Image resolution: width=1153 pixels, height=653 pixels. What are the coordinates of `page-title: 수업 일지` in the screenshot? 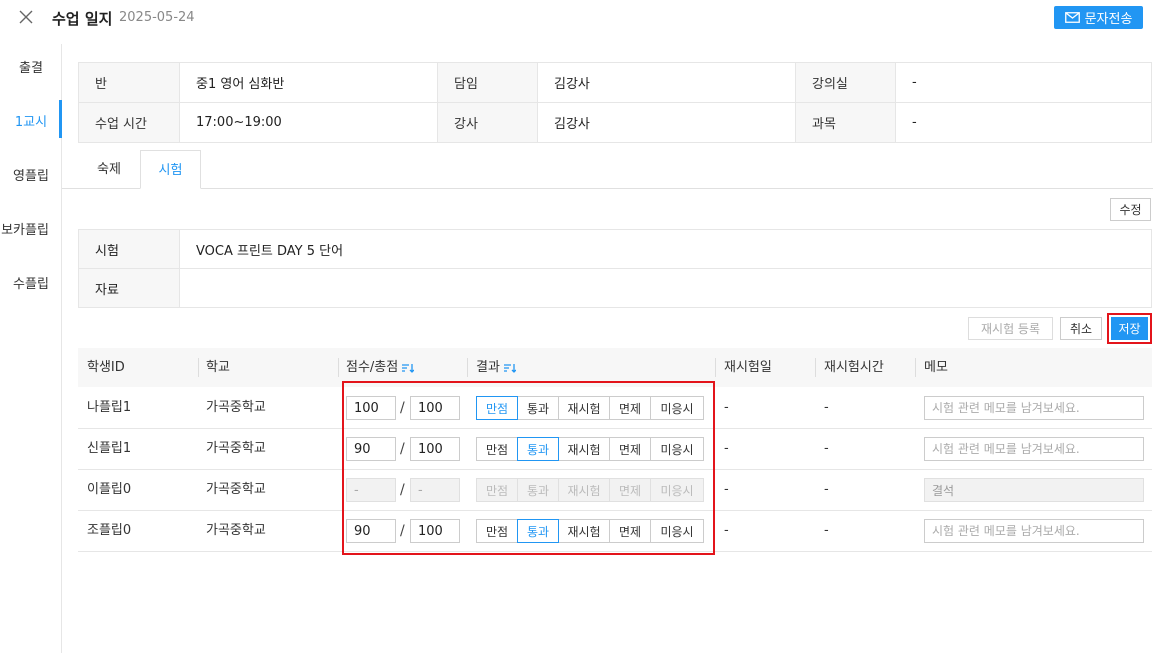 It's located at (82, 19).